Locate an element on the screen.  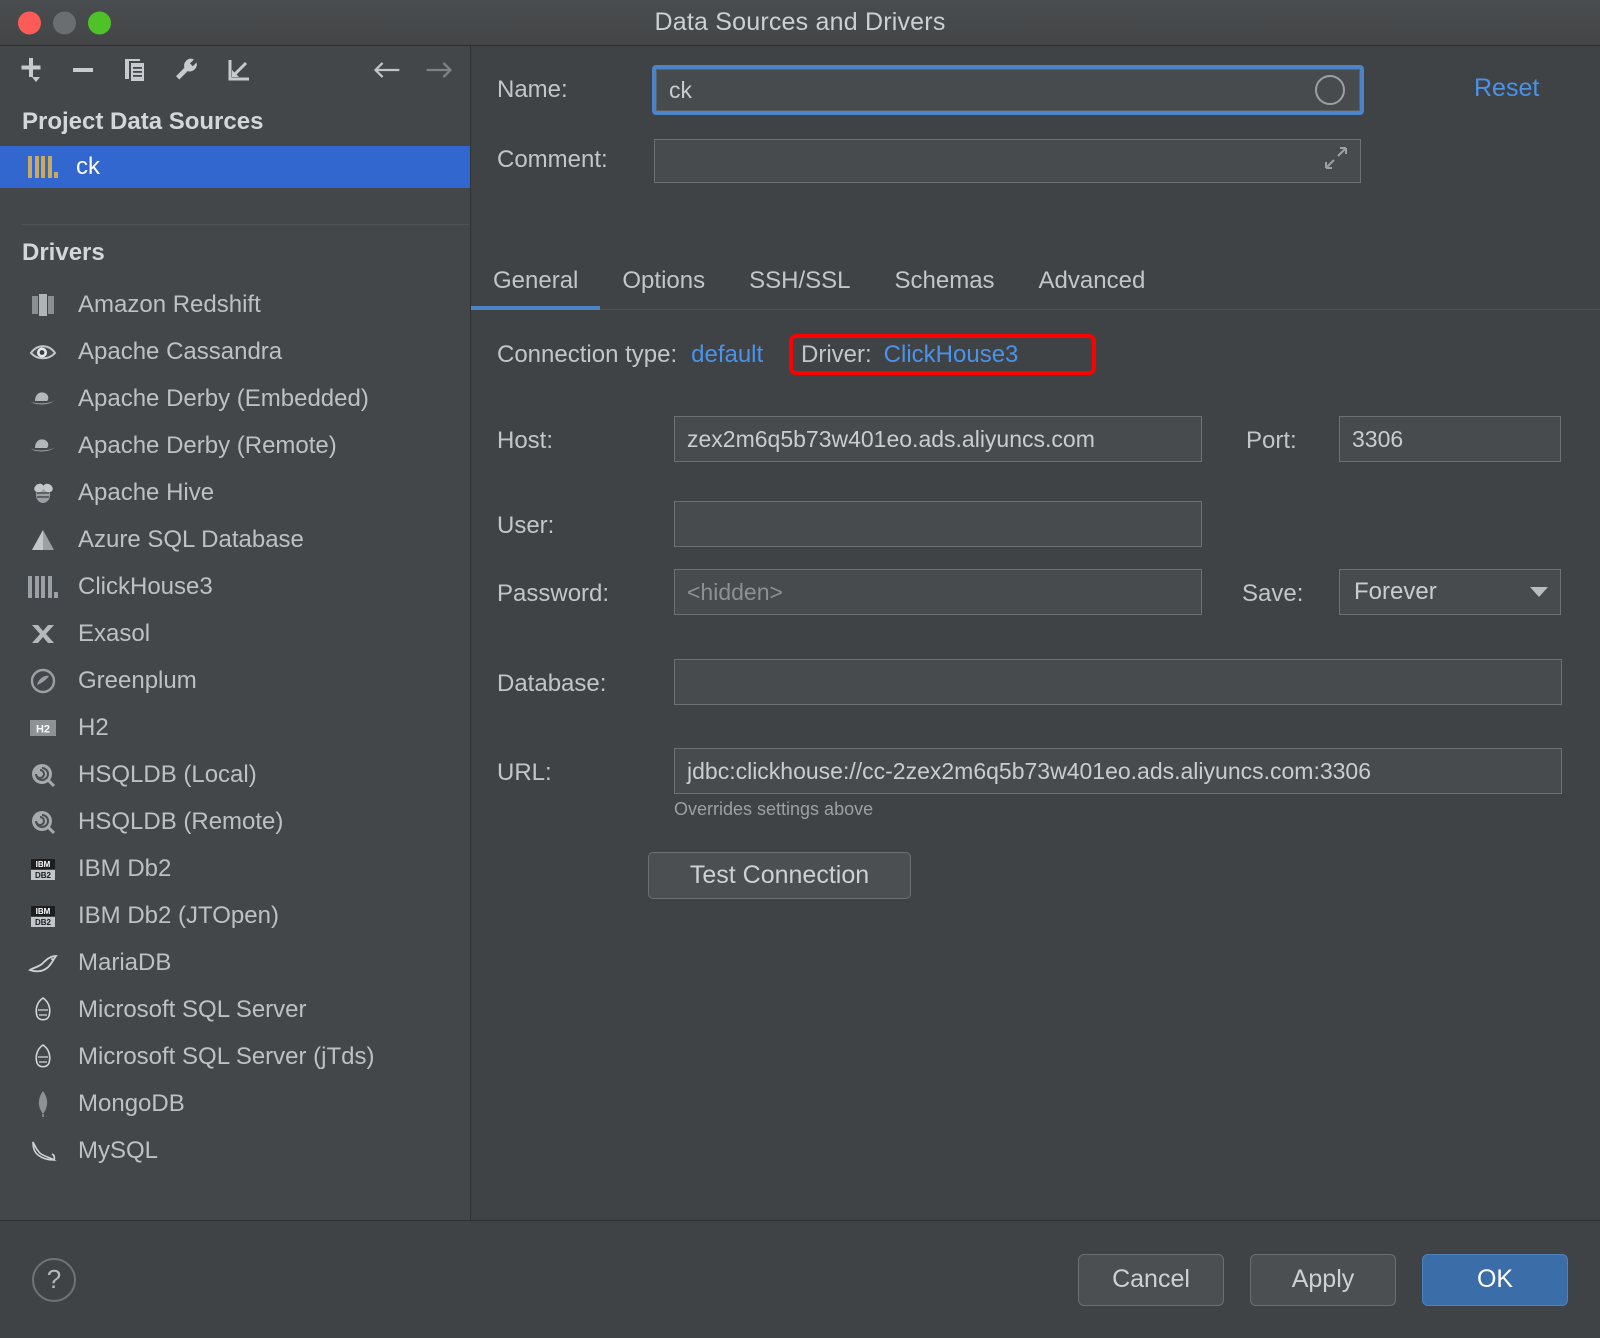
mariadb-seal-icon is located at coordinates (43, 963).